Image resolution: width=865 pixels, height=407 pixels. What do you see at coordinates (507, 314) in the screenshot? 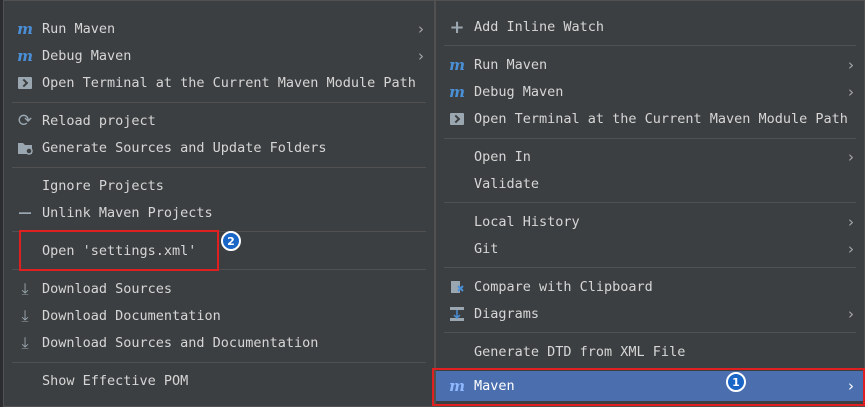
I see `menu-item-label: Diagrams` at bounding box center [507, 314].